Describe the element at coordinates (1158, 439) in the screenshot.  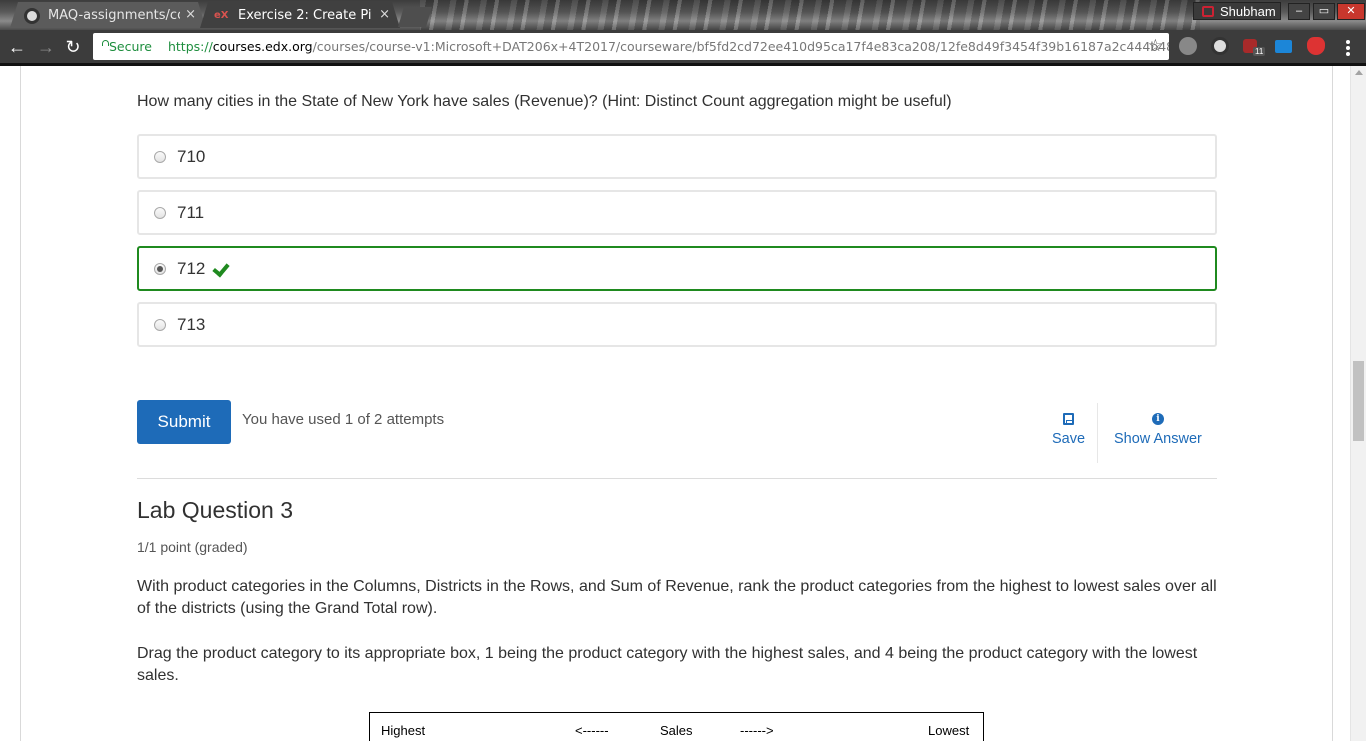
I see `show-answer-label: Show Answer` at that location.